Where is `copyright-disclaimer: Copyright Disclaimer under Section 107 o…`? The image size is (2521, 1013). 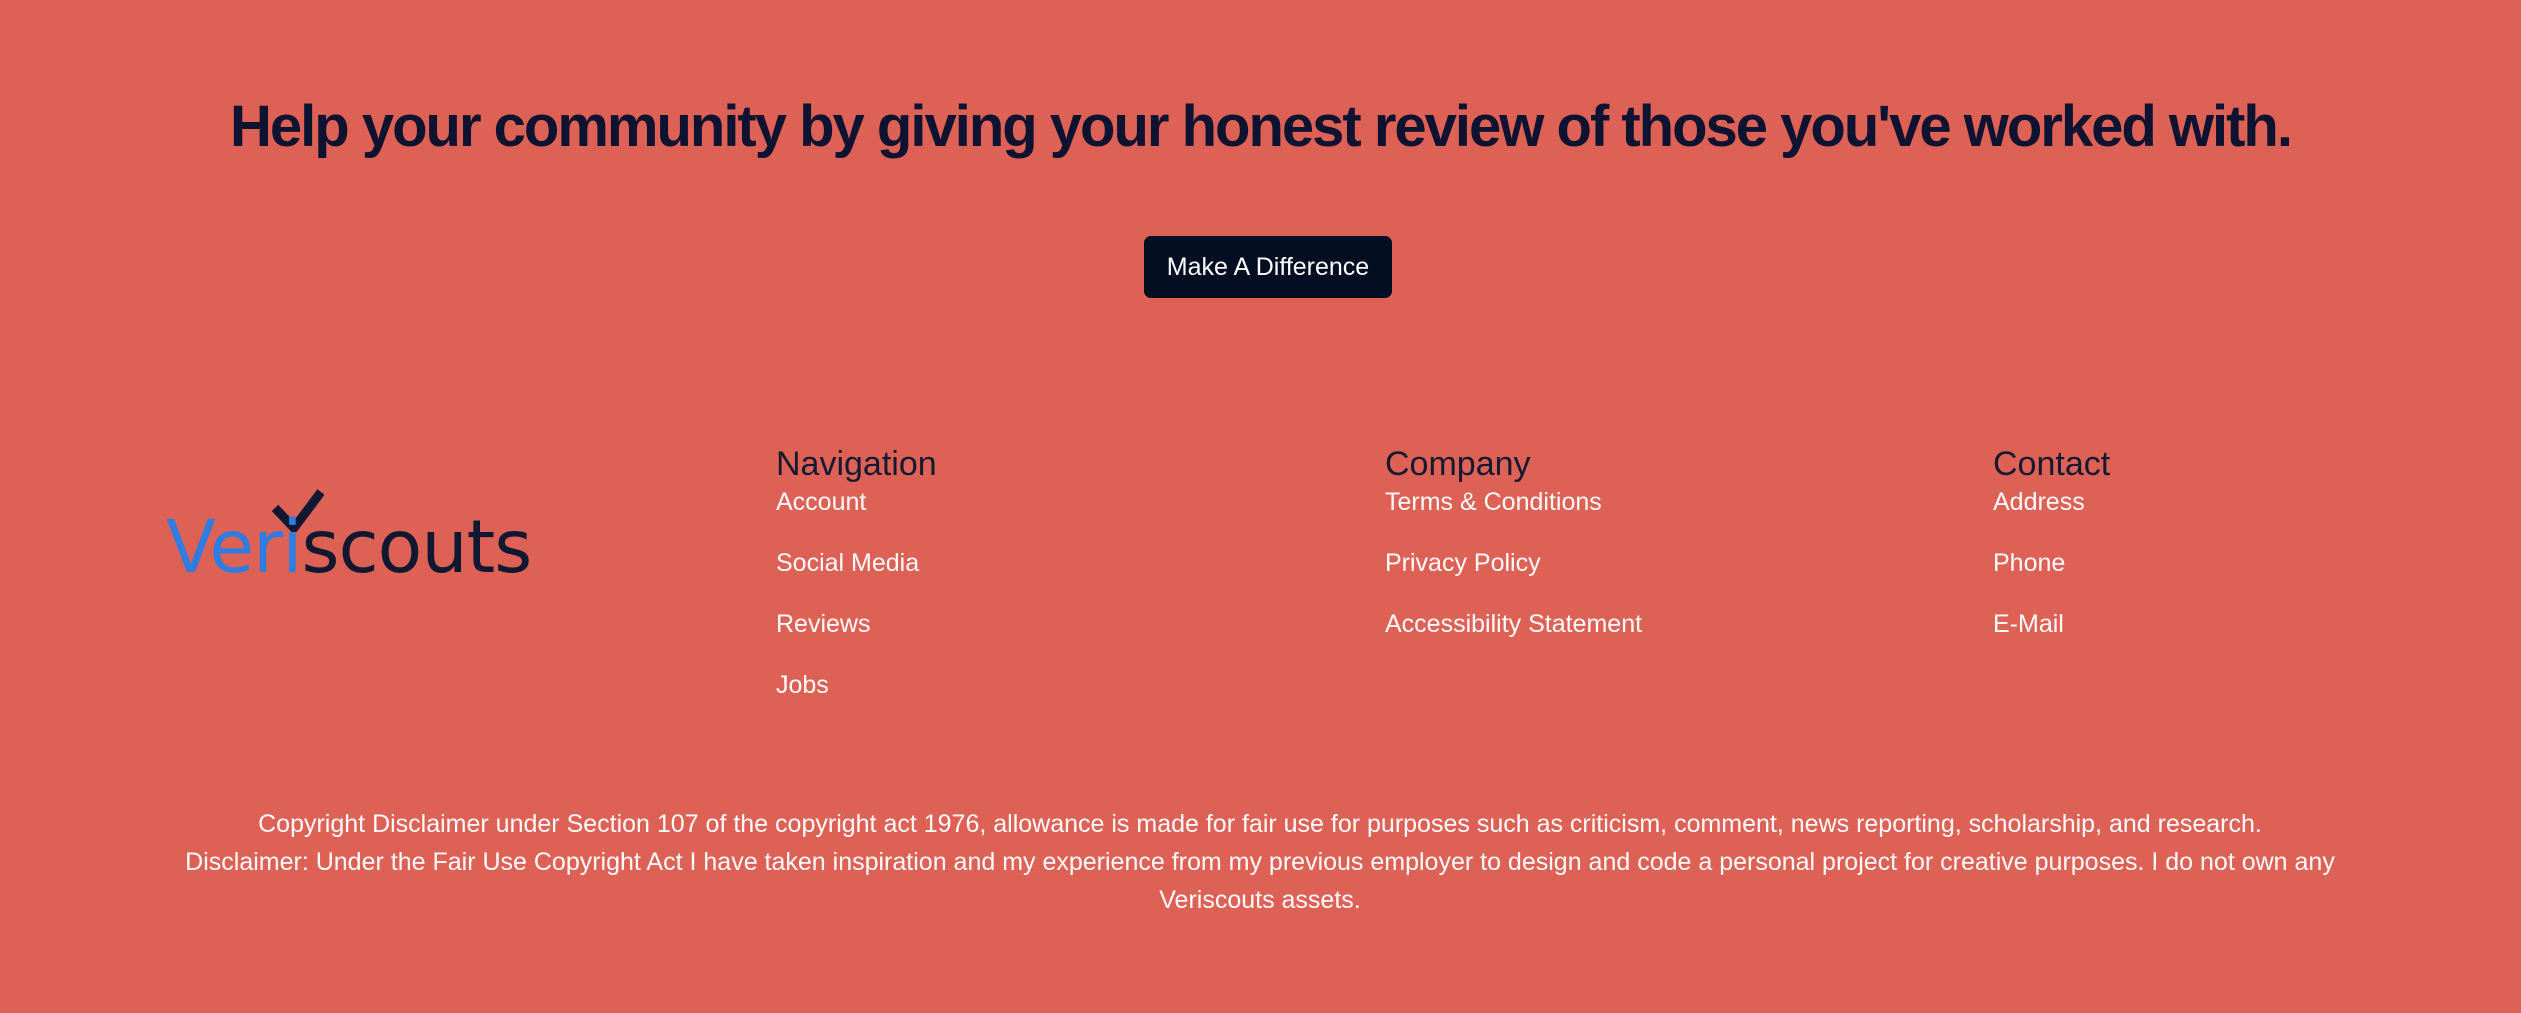 copyright-disclaimer: Copyright Disclaimer under Section 107 o… is located at coordinates (1260, 862).